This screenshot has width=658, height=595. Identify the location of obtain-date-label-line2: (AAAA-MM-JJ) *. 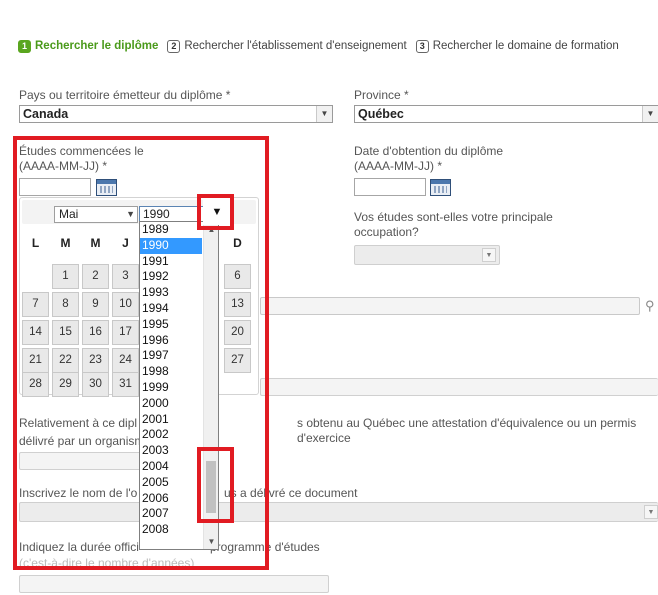
(398, 166).